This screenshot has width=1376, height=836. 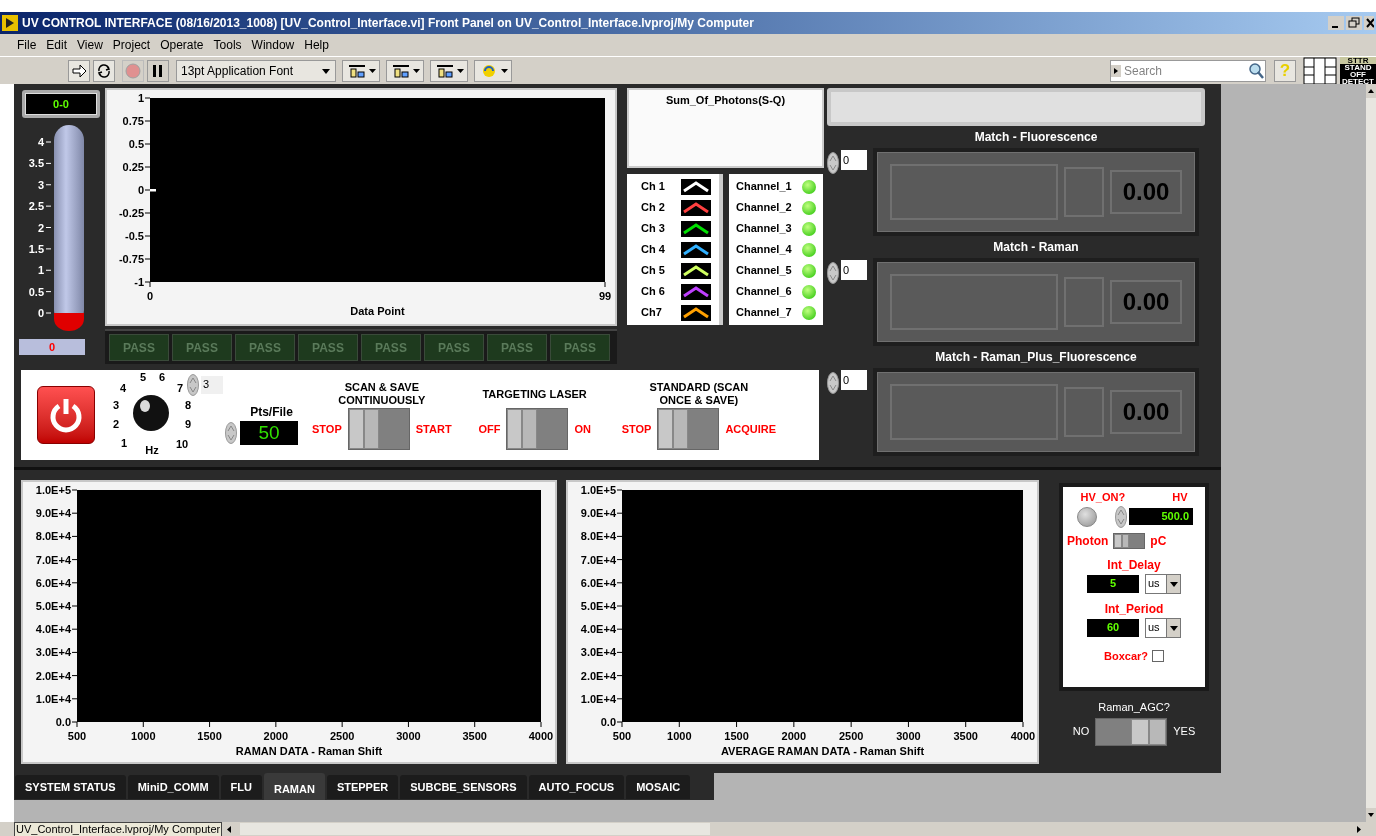 I want to click on y-tick: 7.0E+4, so click(x=601, y=559).